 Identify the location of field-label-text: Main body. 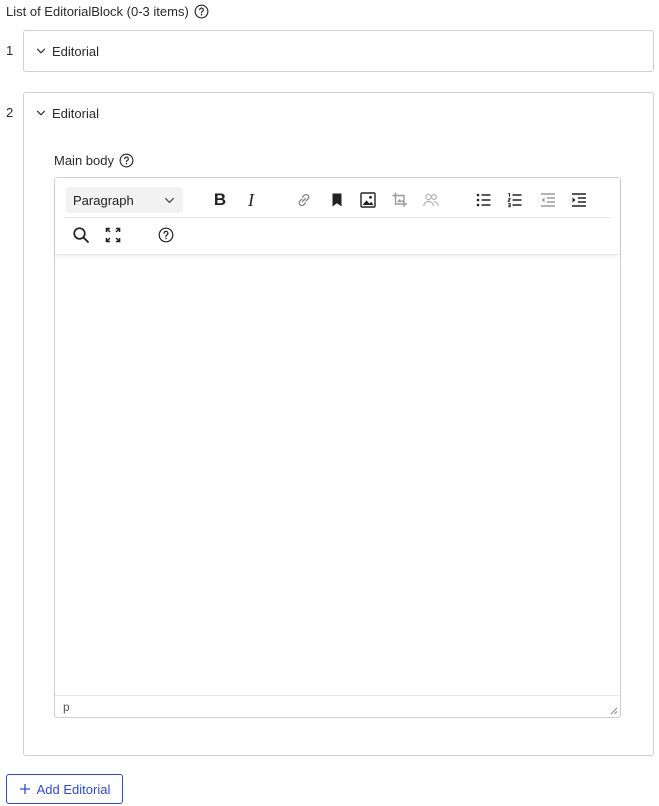
(84, 160).